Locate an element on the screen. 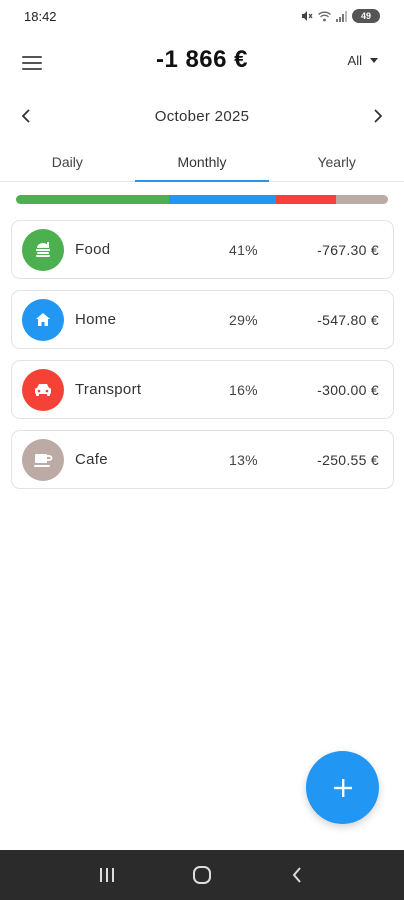 The width and height of the screenshot is (404, 900). battery-indicator: 49 is located at coordinates (366, 16).